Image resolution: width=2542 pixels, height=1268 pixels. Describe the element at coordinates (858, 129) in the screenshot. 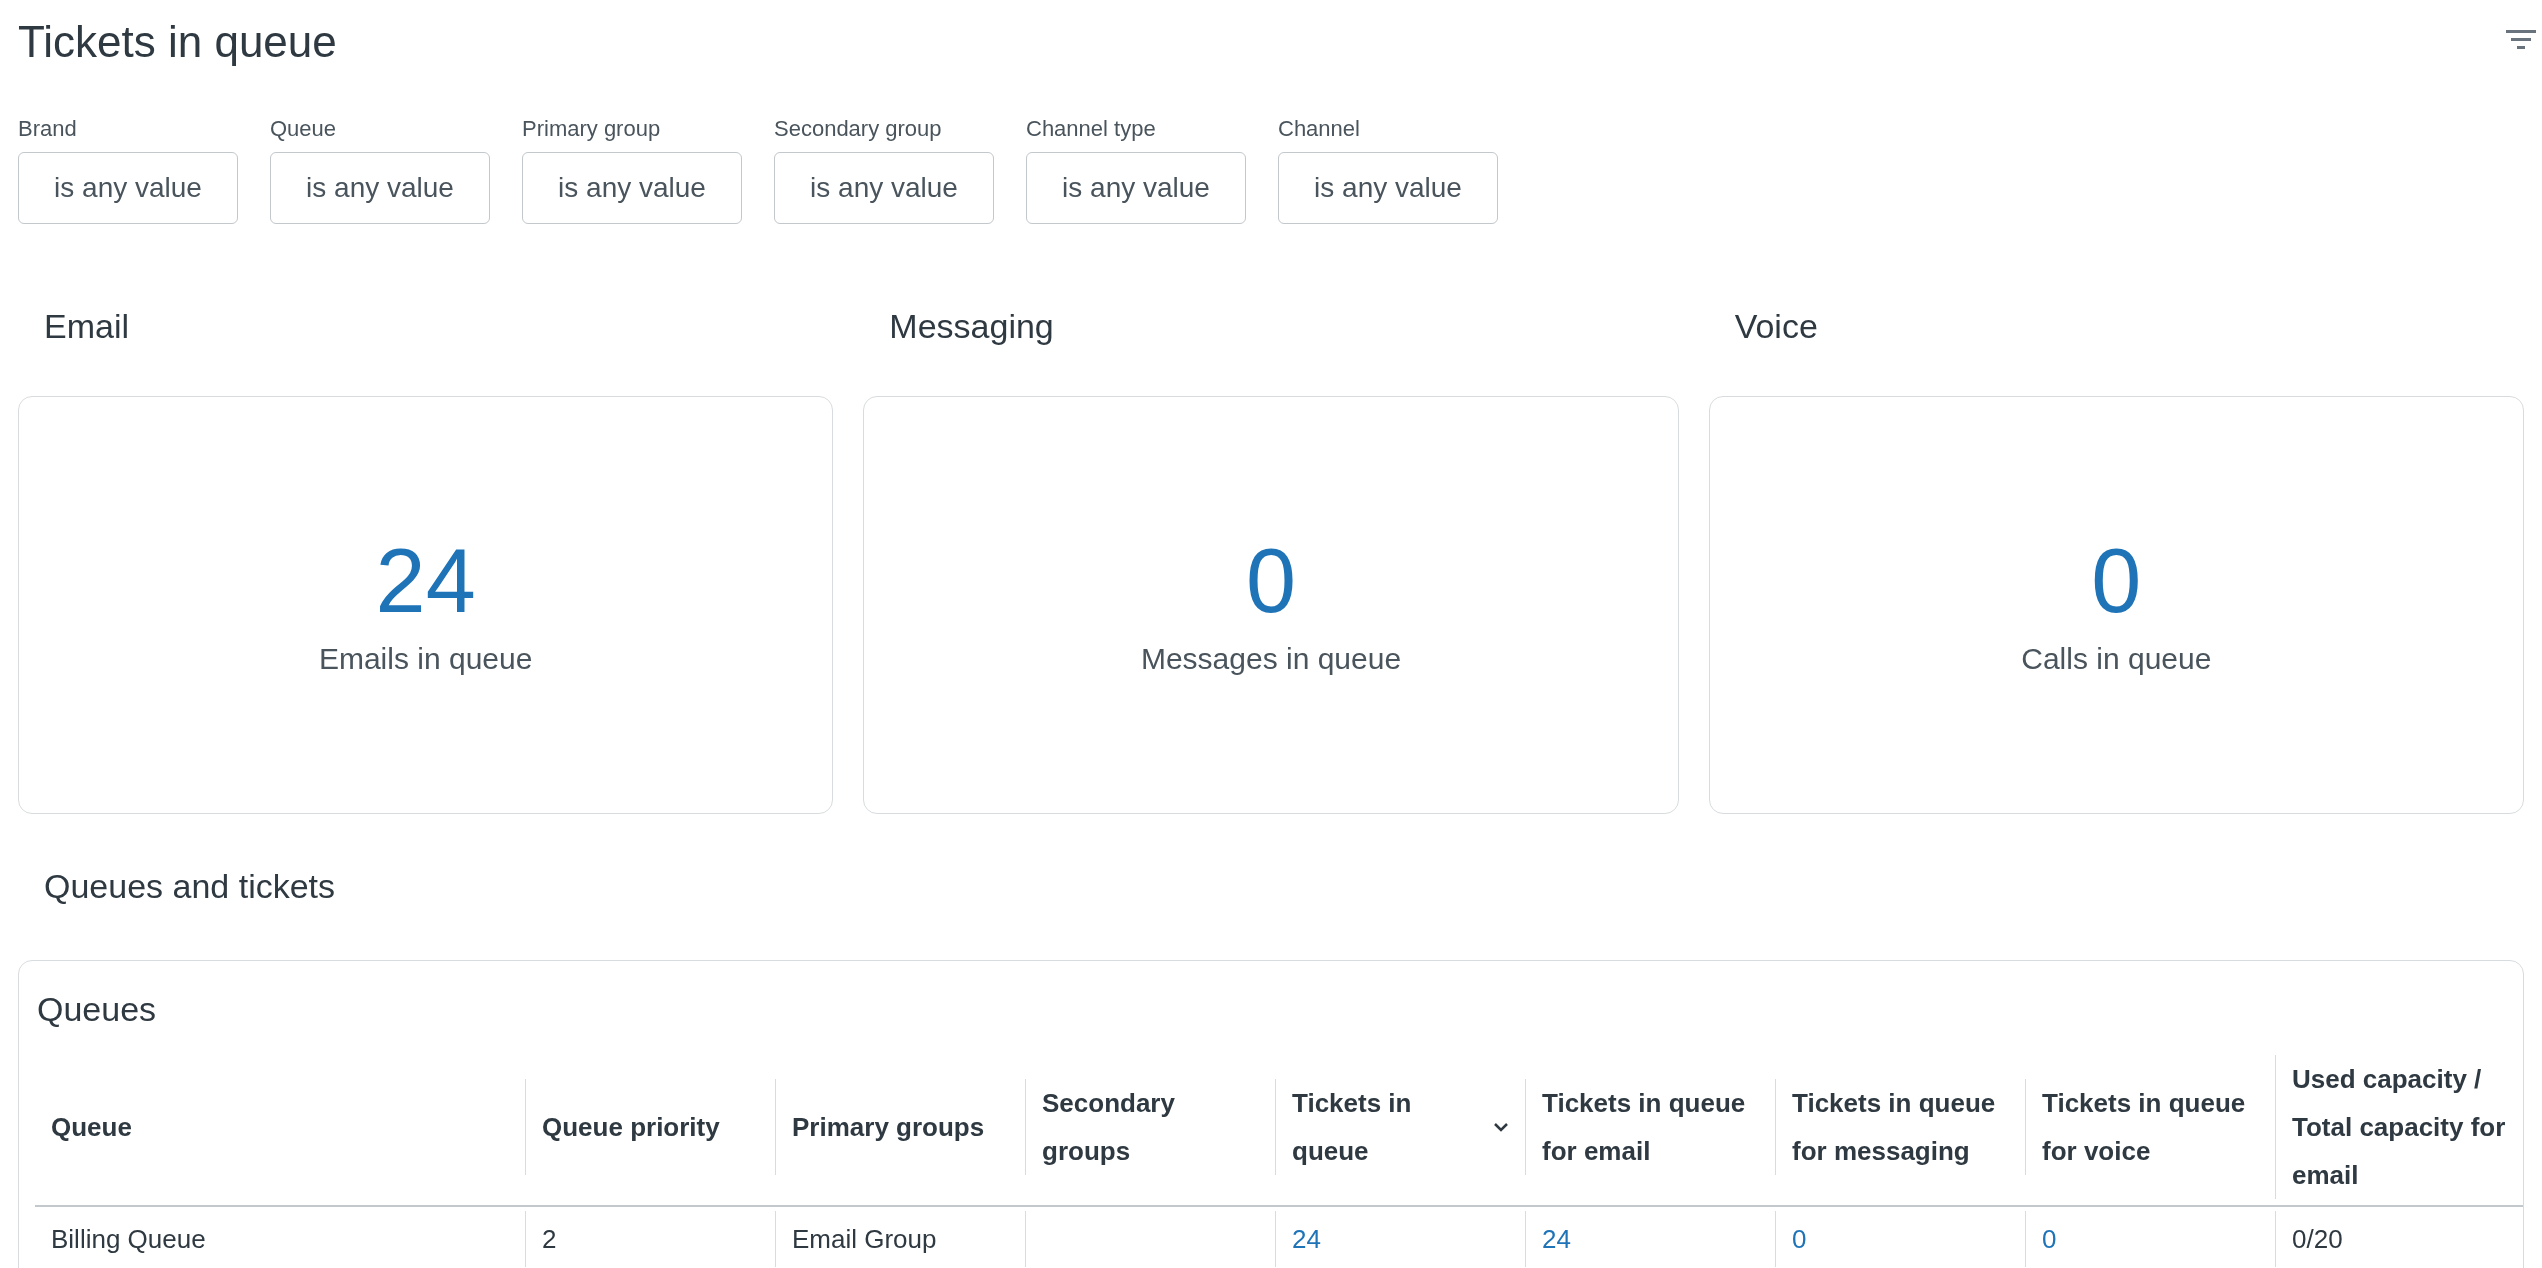

I see `filter-label: Secondary group` at that location.